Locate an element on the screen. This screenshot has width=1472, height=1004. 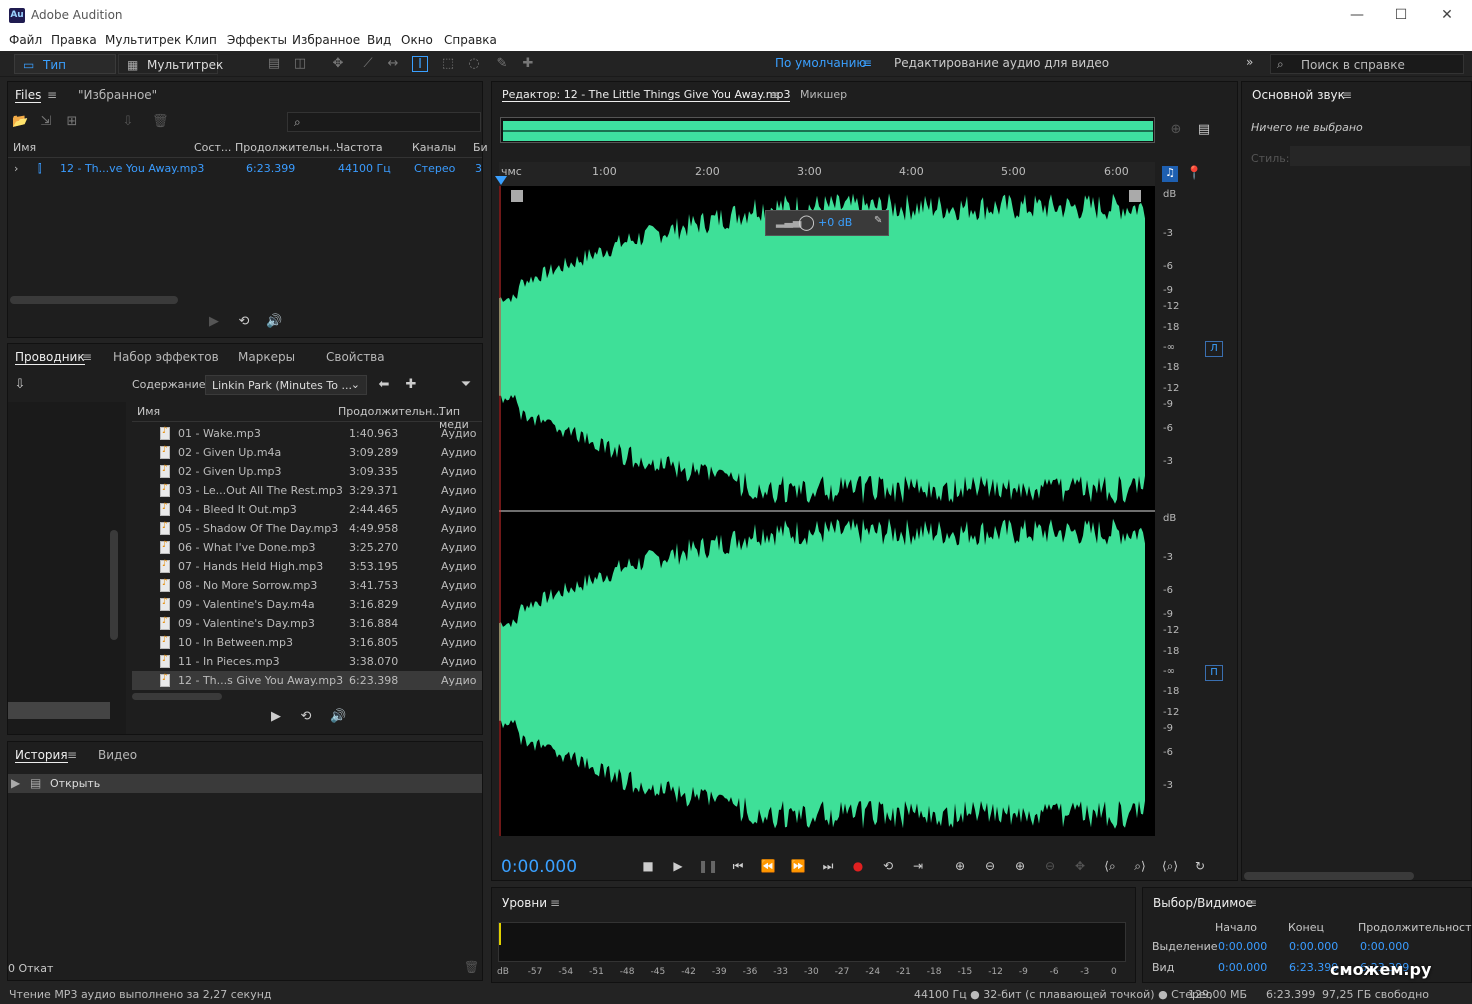
files-search-input: ⌕ is located at coordinates (384, 122).